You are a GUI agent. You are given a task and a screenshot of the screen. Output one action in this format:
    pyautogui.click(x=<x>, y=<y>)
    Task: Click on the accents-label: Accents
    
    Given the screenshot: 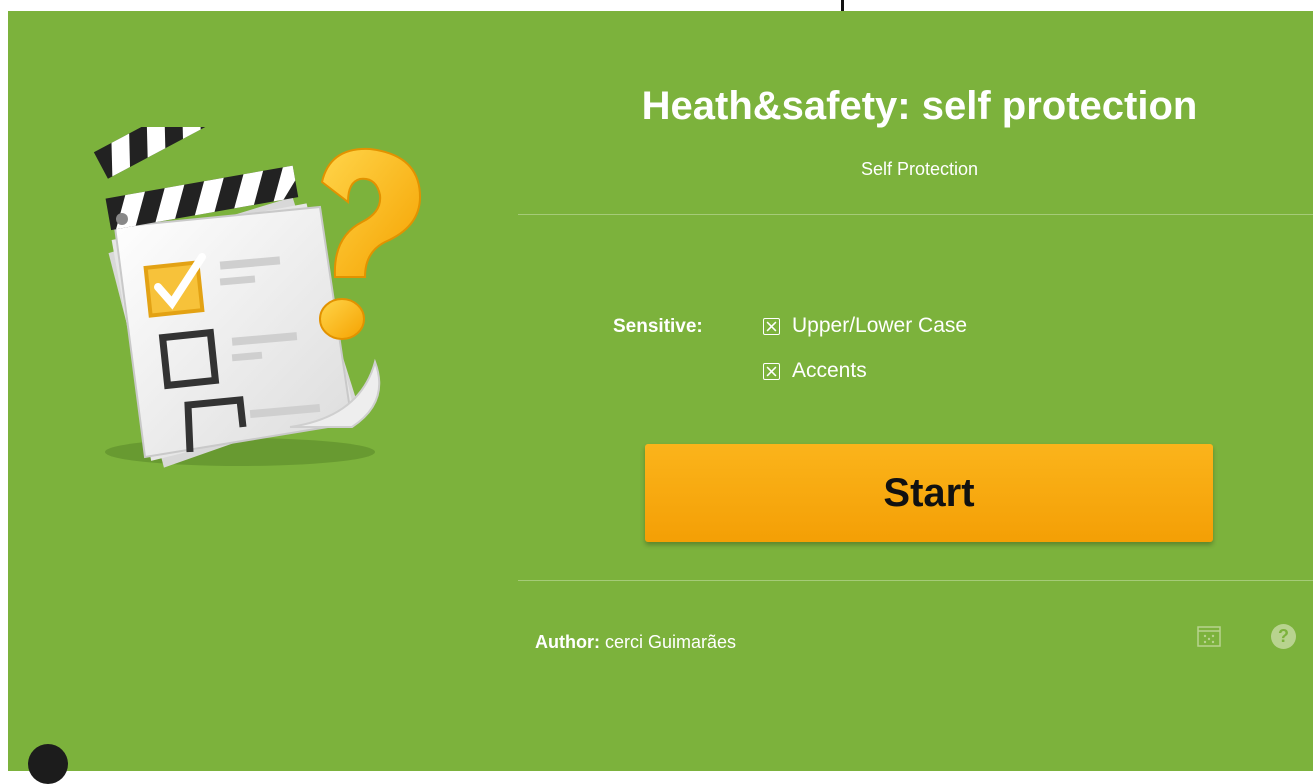 What is the action you would take?
    pyautogui.click(x=829, y=370)
    